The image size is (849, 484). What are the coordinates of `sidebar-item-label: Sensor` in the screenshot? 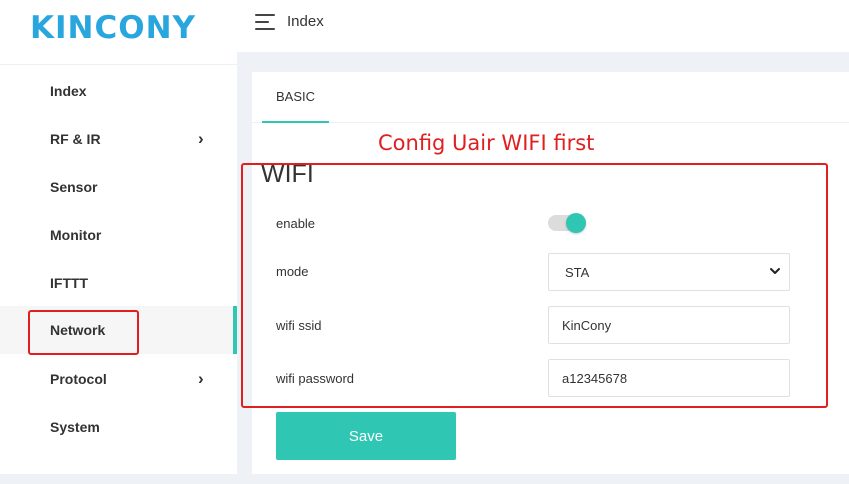 It's located at (74, 187).